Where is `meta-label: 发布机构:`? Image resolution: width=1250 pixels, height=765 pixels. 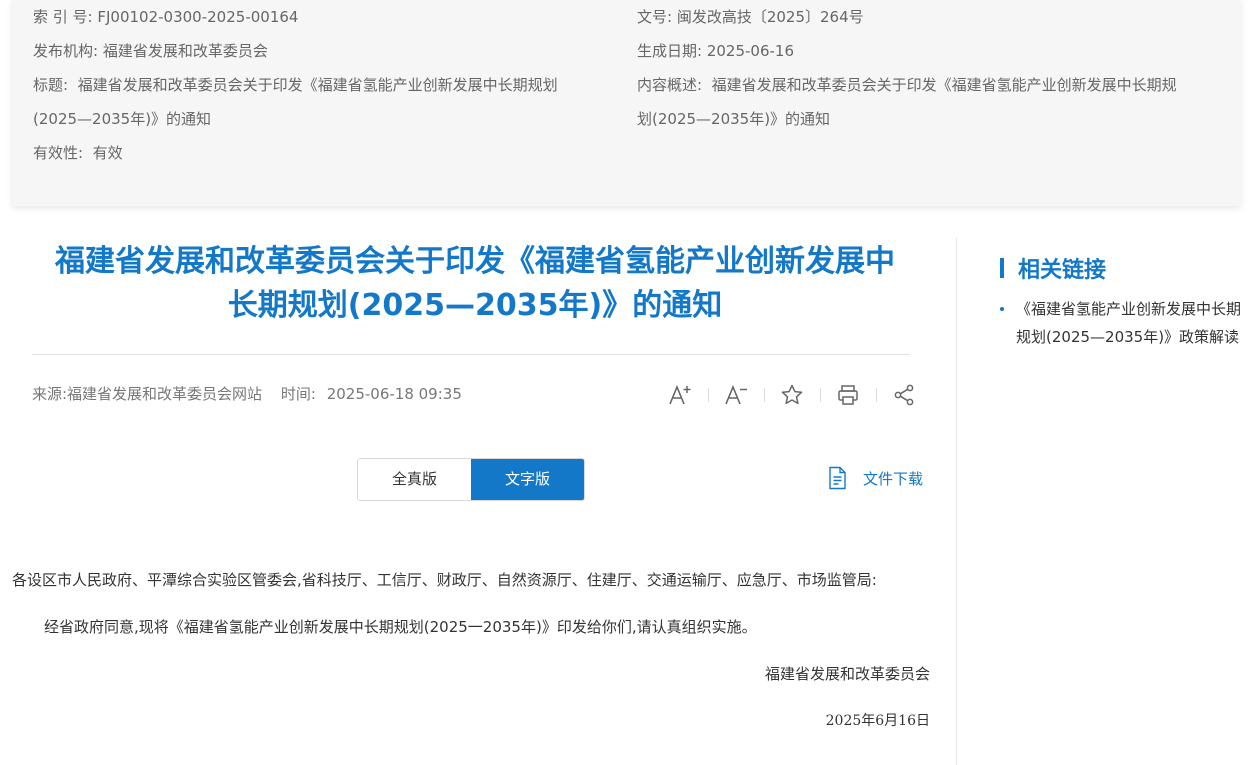
meta-label: 发布机构: is located at coordinates (66, 51).